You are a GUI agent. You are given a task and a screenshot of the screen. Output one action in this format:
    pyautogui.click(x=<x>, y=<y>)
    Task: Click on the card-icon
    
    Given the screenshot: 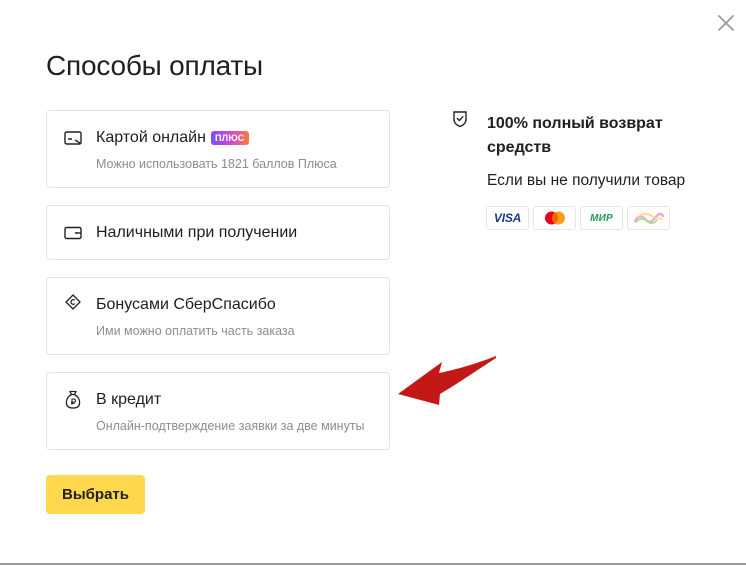 What is the action you would take?
    pyautogui.click(x=73, y=138)
    